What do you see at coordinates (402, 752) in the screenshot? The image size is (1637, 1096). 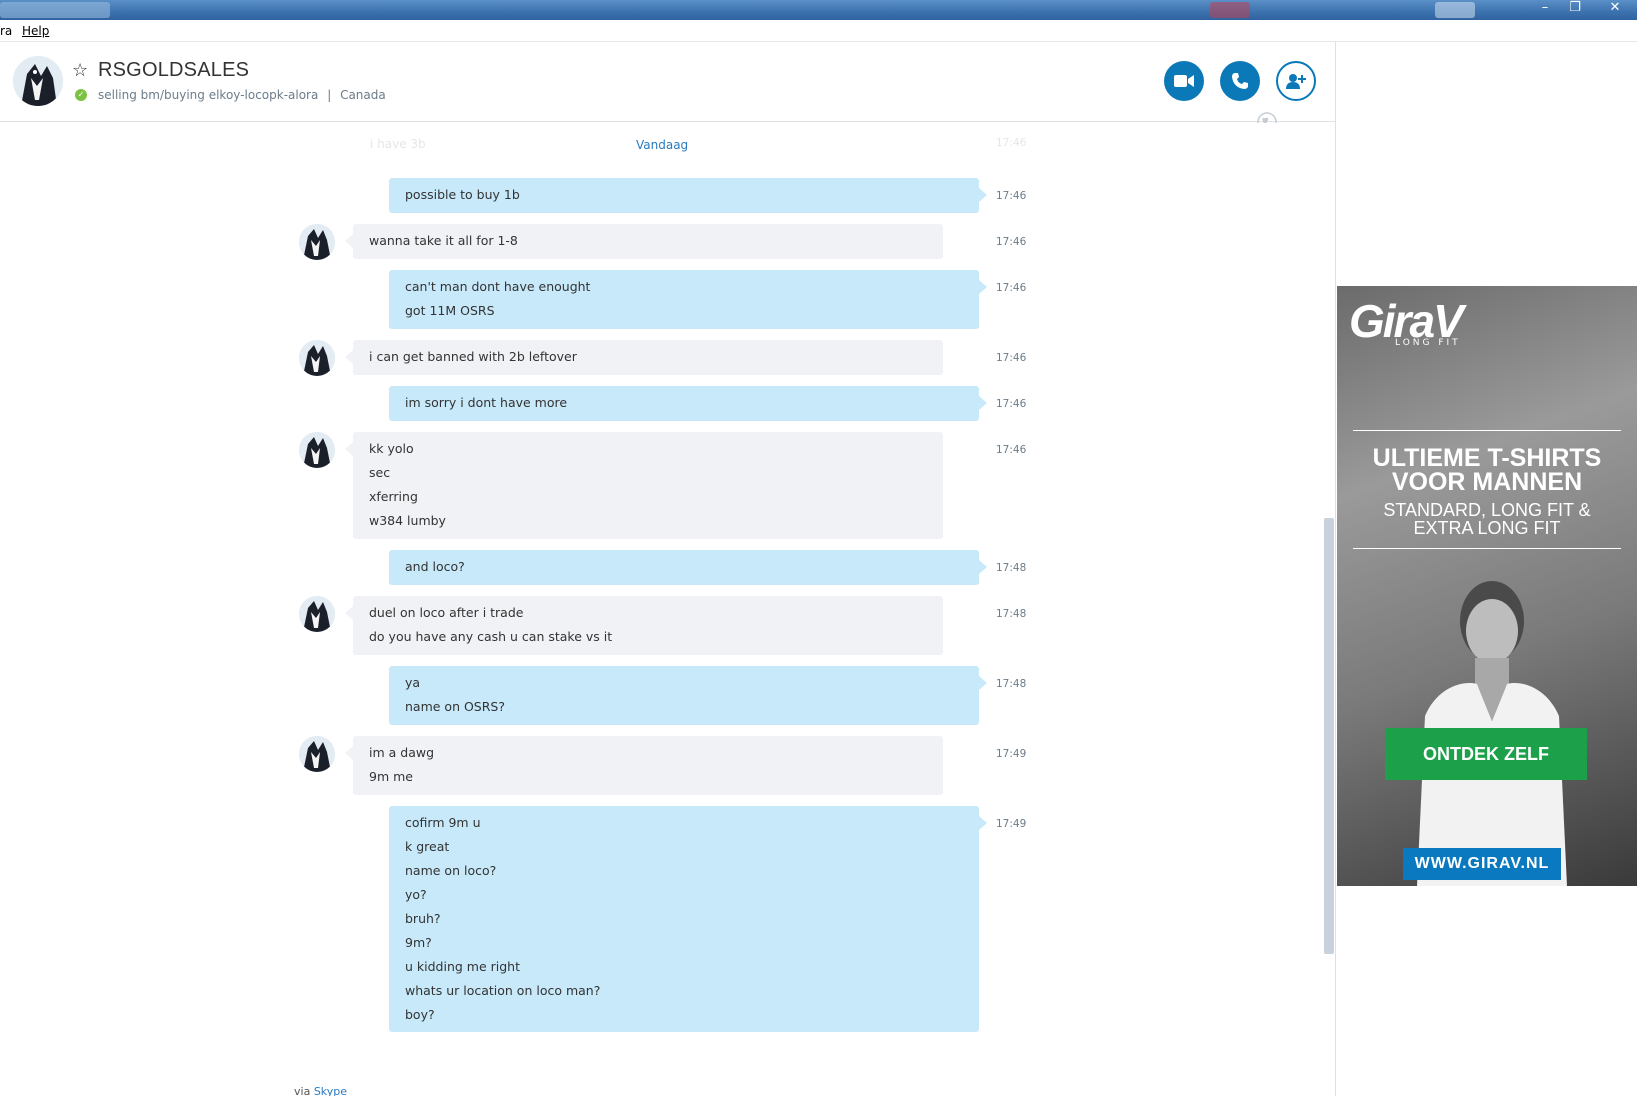 I see `message-text: im a dawg` at bounding box center [402, 752].